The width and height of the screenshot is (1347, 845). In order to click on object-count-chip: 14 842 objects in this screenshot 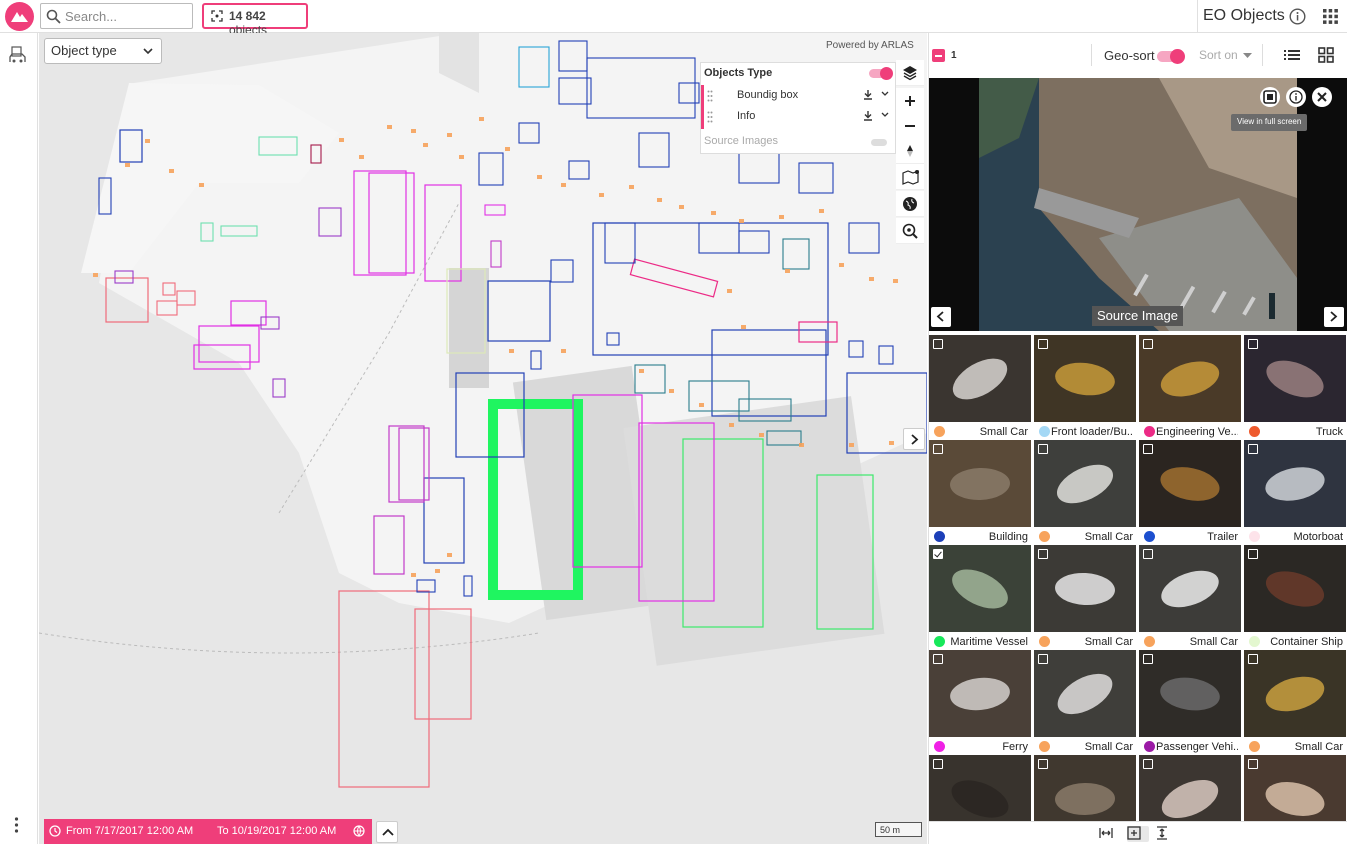, I will do `click(255, 20)`.